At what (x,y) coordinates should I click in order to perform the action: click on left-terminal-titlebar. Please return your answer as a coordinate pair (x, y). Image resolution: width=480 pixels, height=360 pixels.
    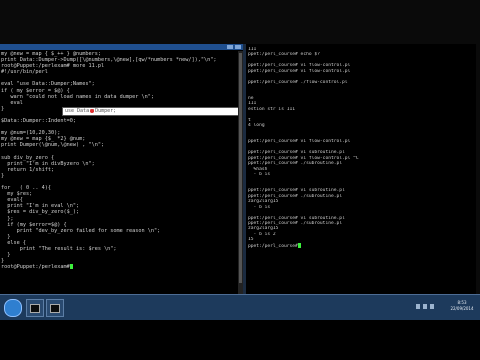
    Looking at the image, I should click on (121, 47).